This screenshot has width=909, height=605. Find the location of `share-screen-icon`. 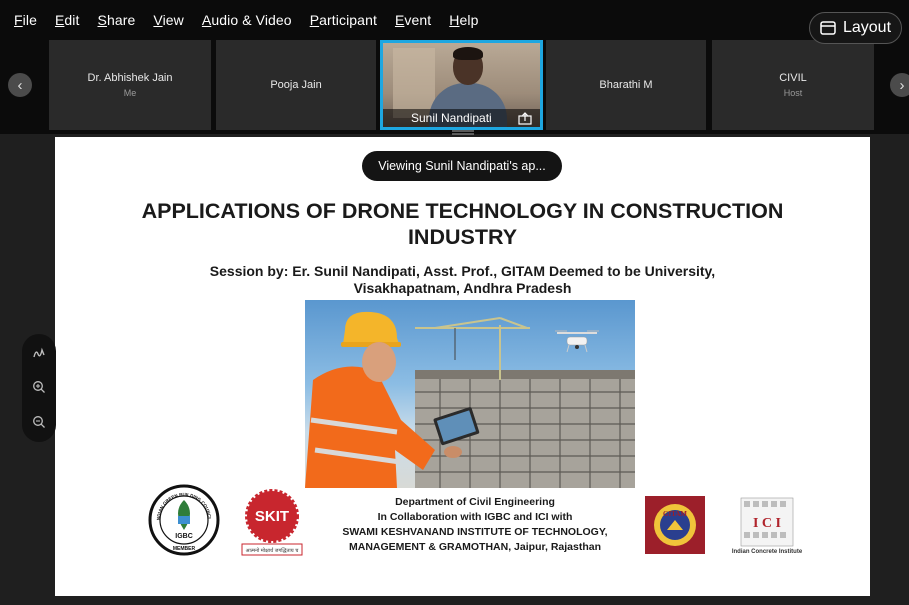

share-screen-icon is located at coordinates (525, 118).